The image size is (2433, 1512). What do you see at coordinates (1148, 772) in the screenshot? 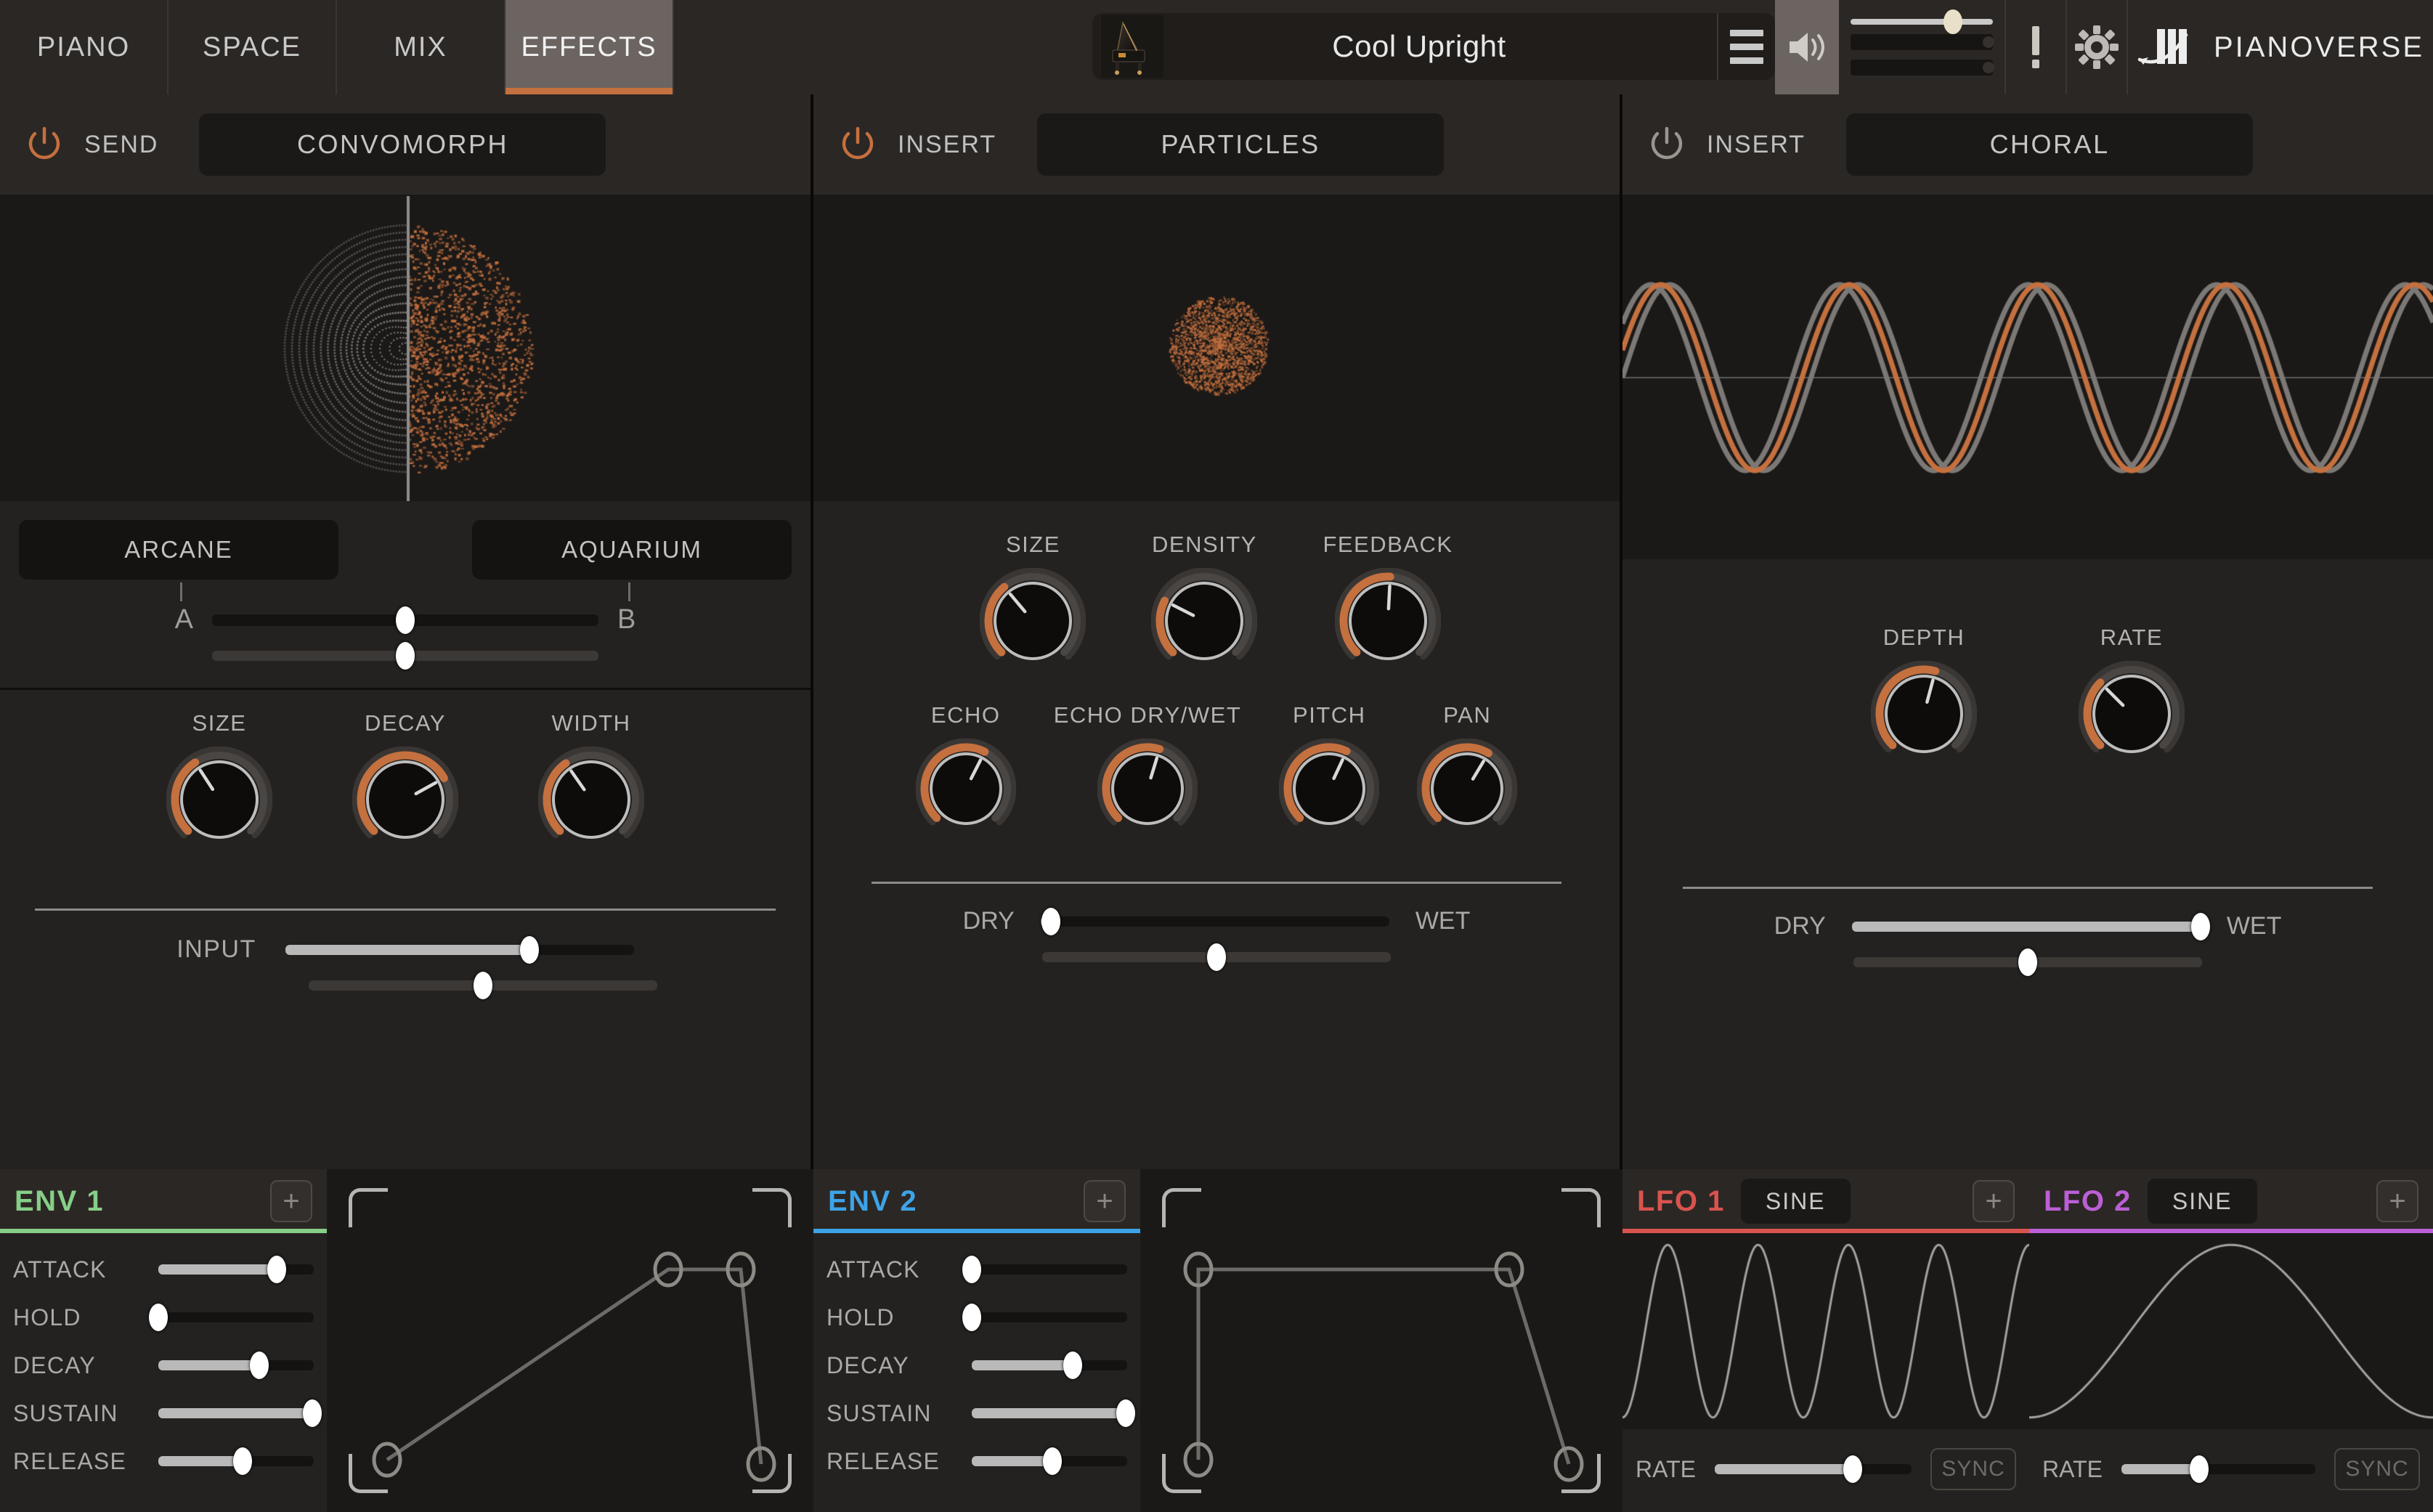
I see `knob-echo-dry-wet: ECHO DRY/WET` at bounding box center [1148, 772].